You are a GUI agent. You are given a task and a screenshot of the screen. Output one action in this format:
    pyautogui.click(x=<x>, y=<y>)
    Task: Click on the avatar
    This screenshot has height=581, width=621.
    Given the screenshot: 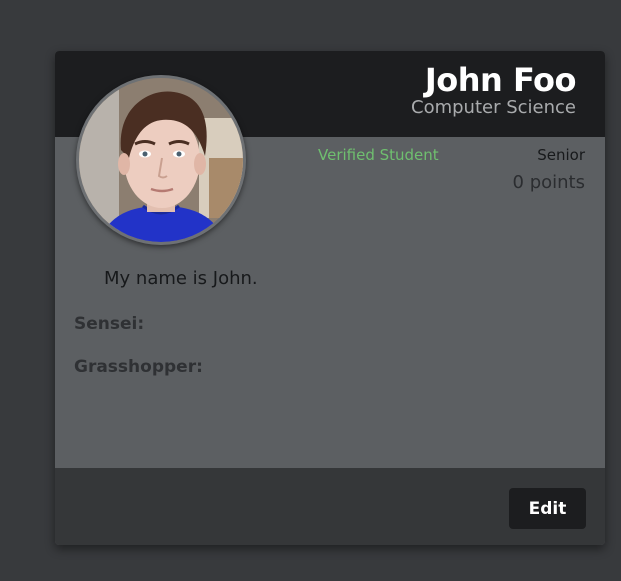 What is the action you would take?
    pyautogui.click(x=161, y=160)
    